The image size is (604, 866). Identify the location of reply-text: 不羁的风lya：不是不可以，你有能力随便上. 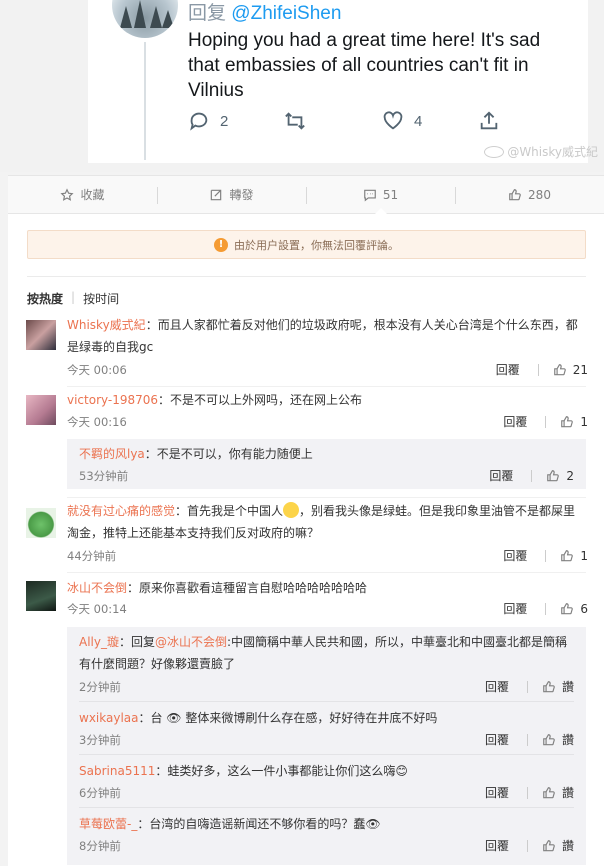
(326, 454).